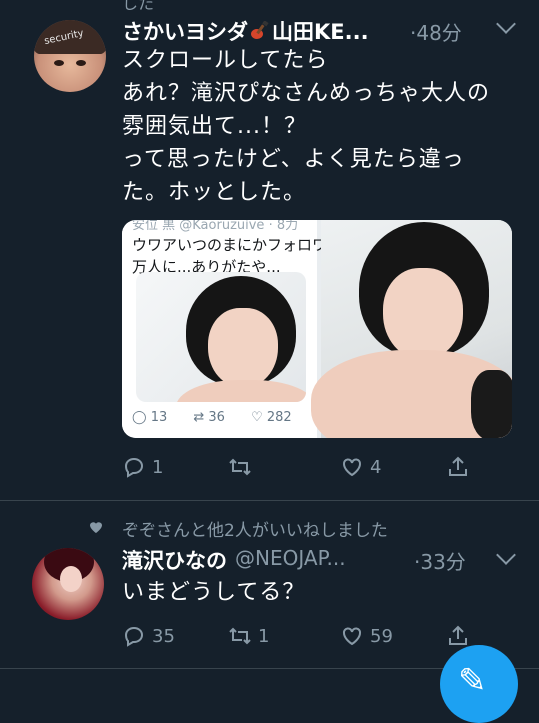 The image size is (539, 723). Describe the element at coordinates (241, 391) in the screenshot. I see `shoulder-shape` at that location.